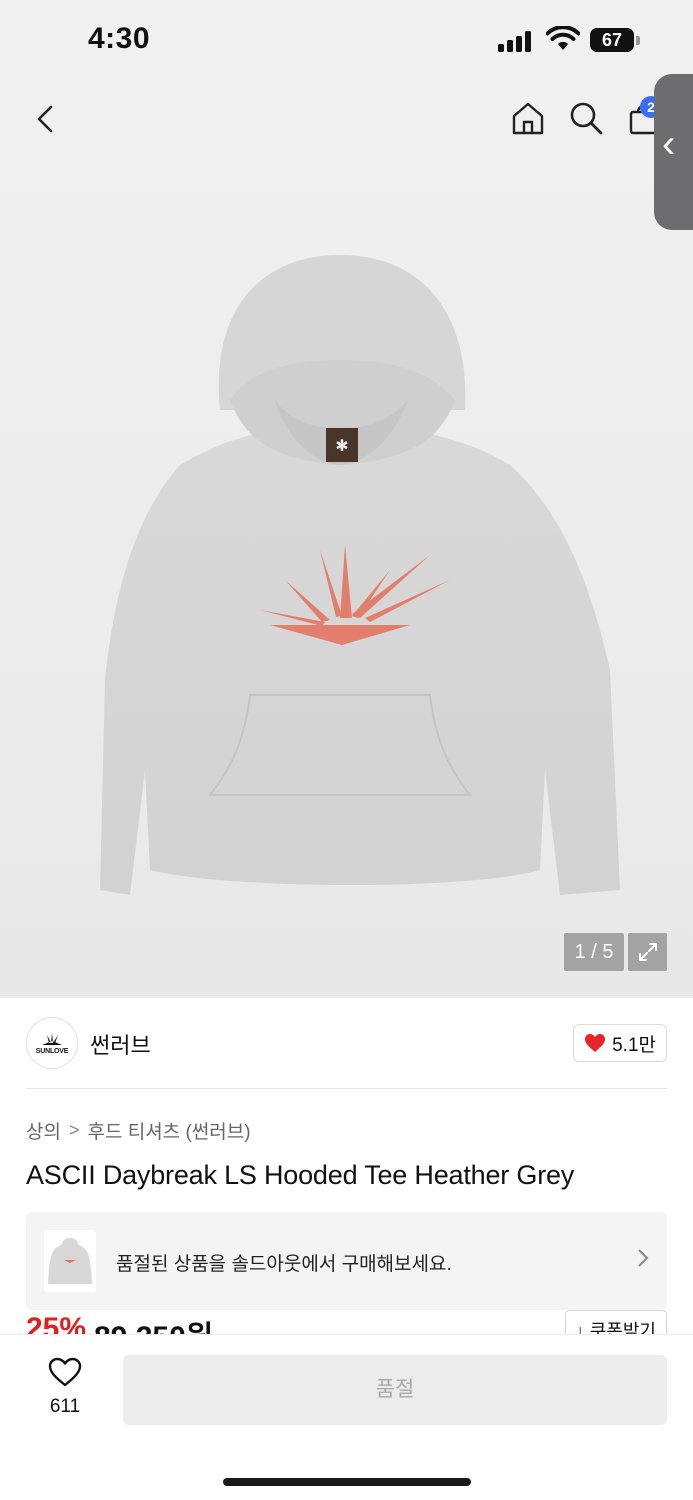  What do you see at coordinates (153, 1323) in the screenshot?
I see `sale-price: 89,250원` at bounding box center [153, 1323].